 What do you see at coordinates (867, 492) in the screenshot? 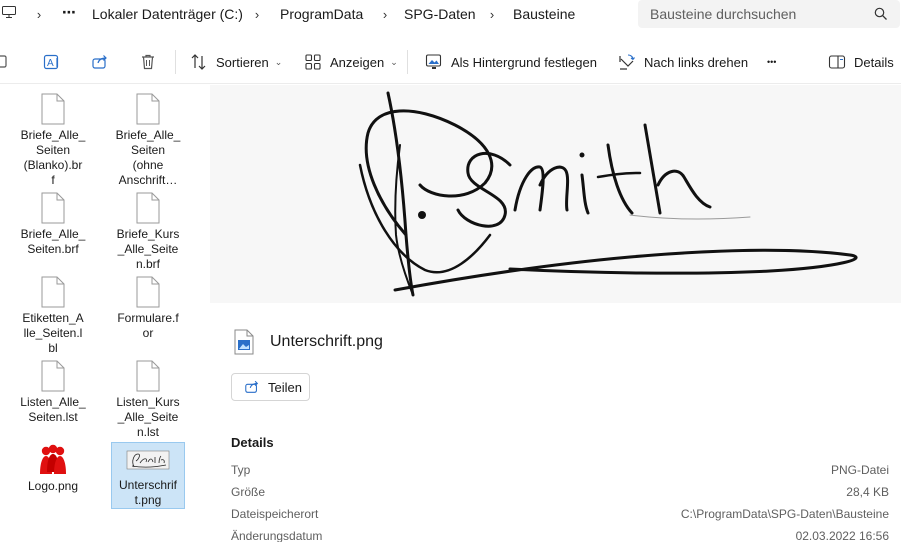
I see `detail-value: 28,4 KB` at bounding box center [867, 492].